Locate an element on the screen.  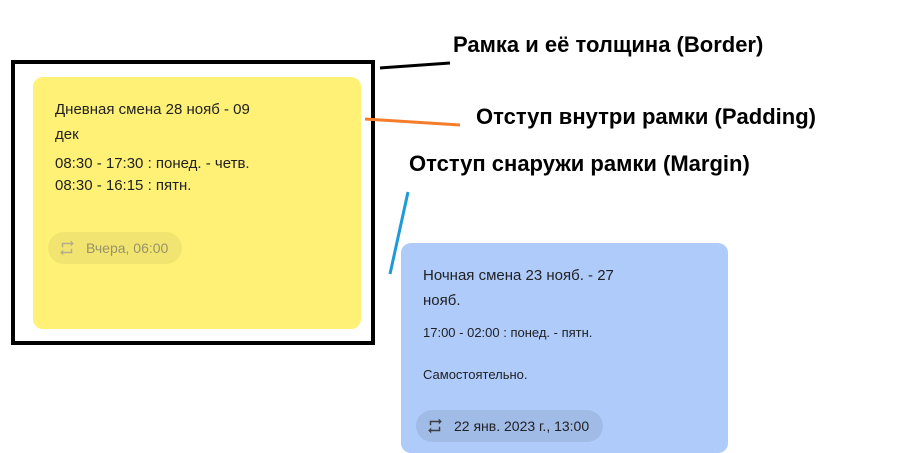
padding-pointer-line is located at coordinates (412, 122).